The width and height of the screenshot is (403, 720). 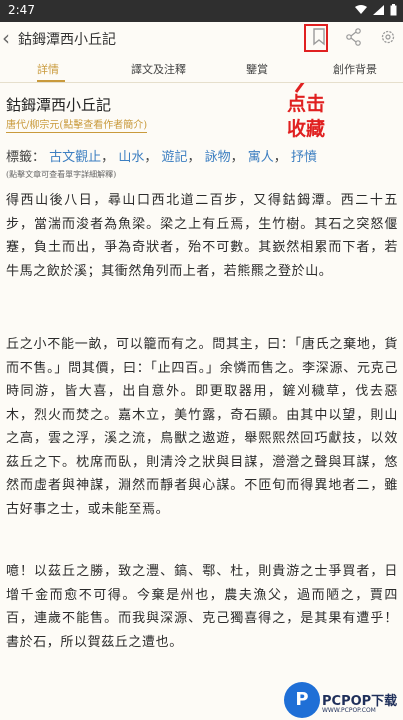 I want to click on watermark-subtext: WWW.PCPOP.COM, so click(x=349, y=710).